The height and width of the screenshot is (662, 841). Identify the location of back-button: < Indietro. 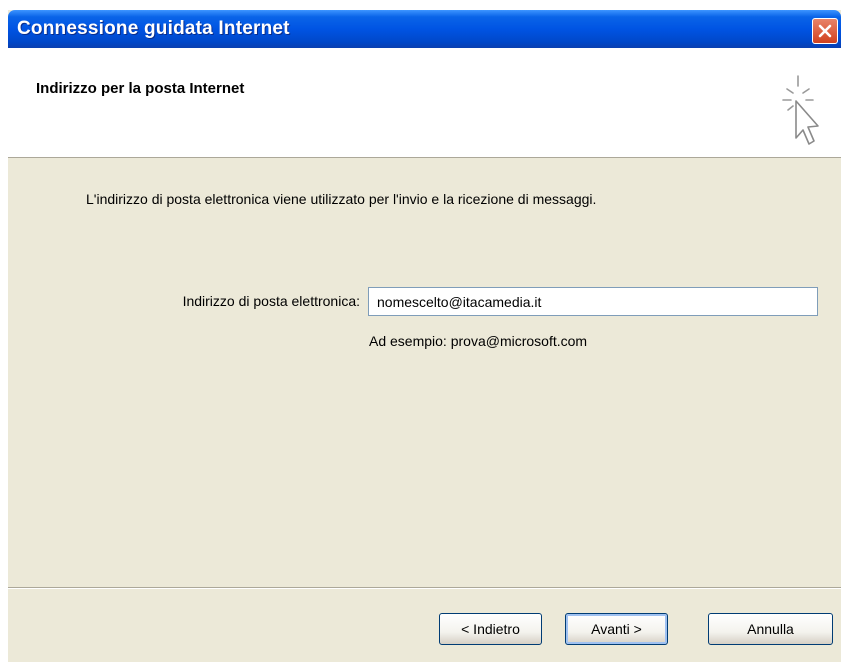
(490, 629).